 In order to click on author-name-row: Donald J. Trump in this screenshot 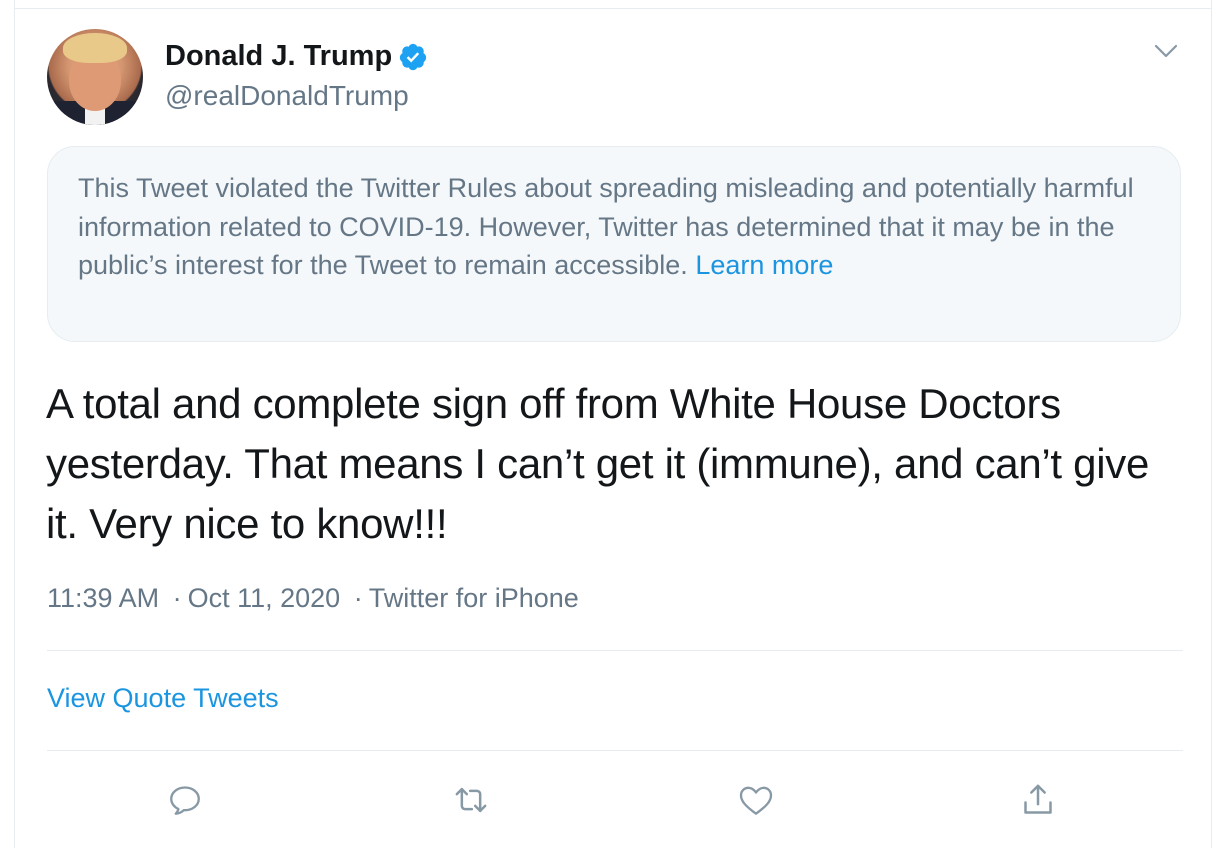, I will do `click(296, 56)`.